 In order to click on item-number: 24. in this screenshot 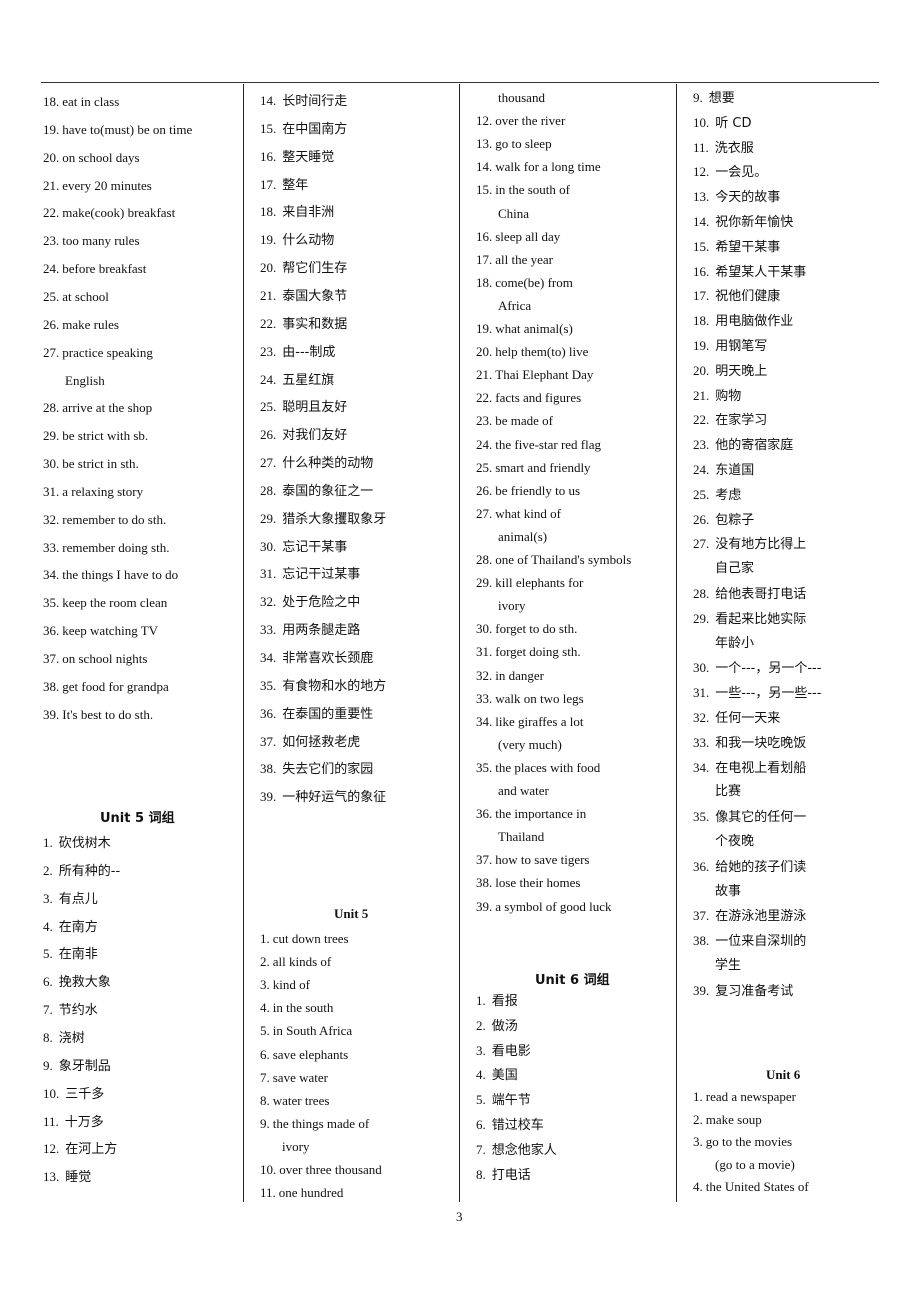, I will do `click(484, 444)`.